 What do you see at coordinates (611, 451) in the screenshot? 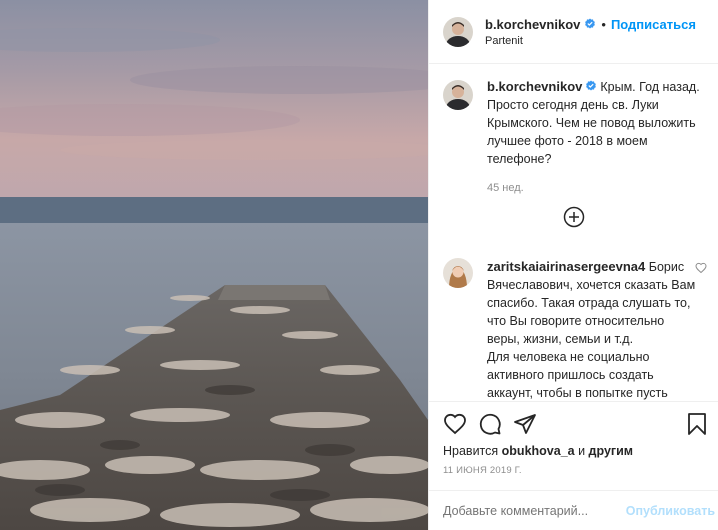
I see `likes-others: другим` at bounding box center [611, 451].